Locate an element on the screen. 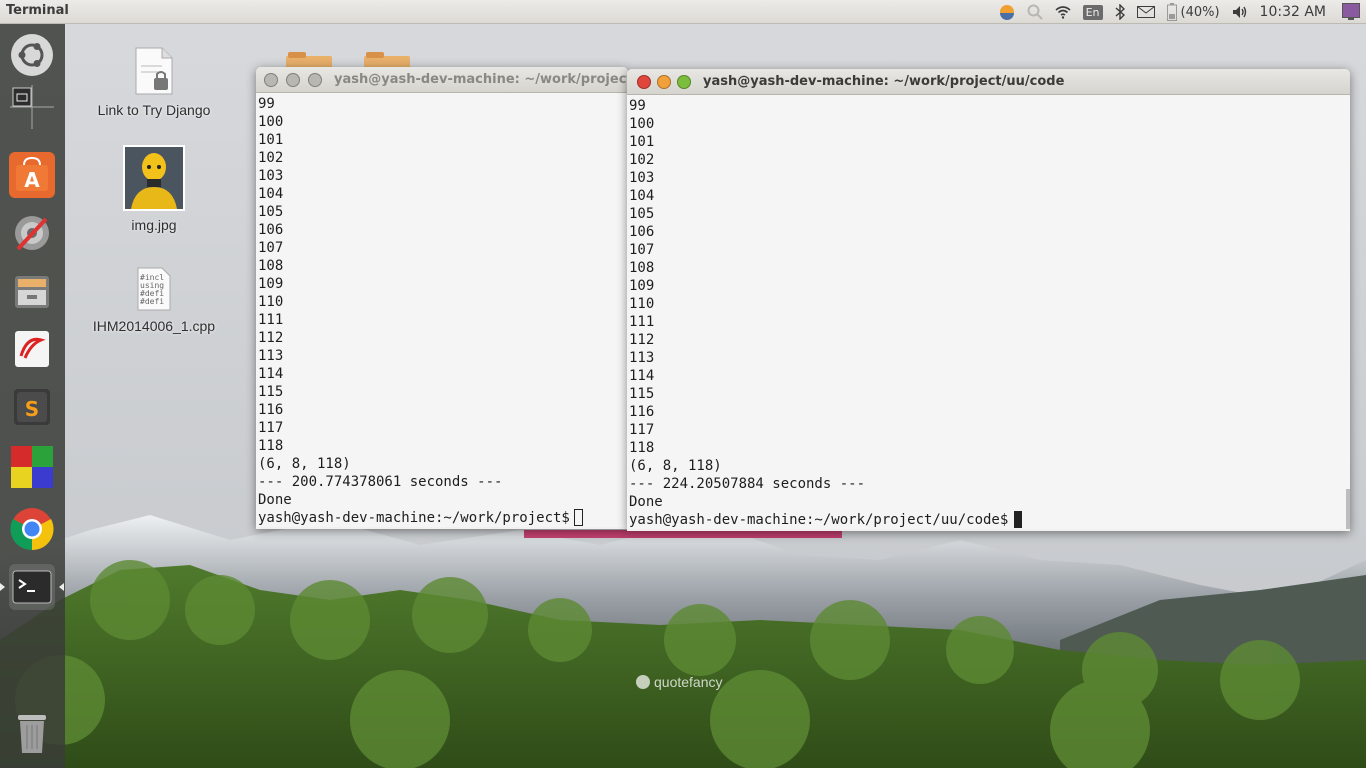 This screenshot has height=768, width=1366. mail-icon is located at coordinates (1145, 12).